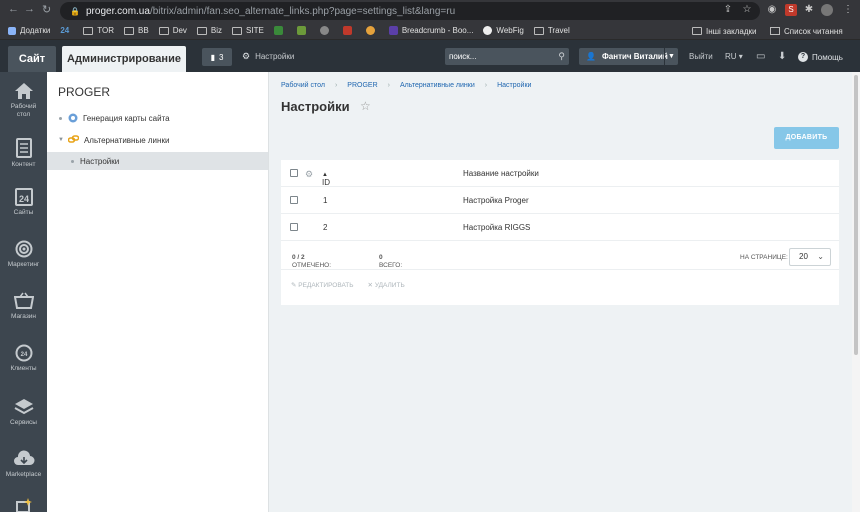 This screenshot has height=512, width=860. I want to click on pin-icon: ⬇, so click(782, 56).